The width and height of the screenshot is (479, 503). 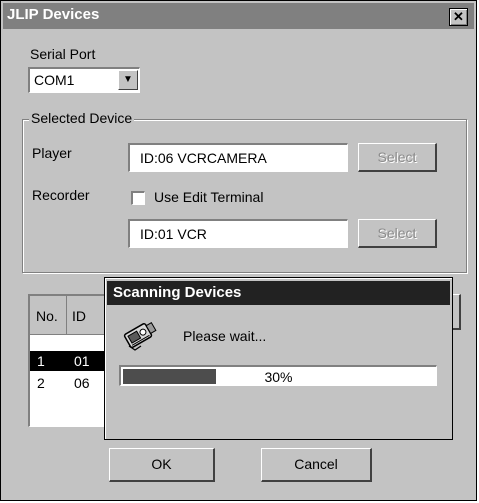 I want to click on column-header-no: No., so click(x=47, y=316).